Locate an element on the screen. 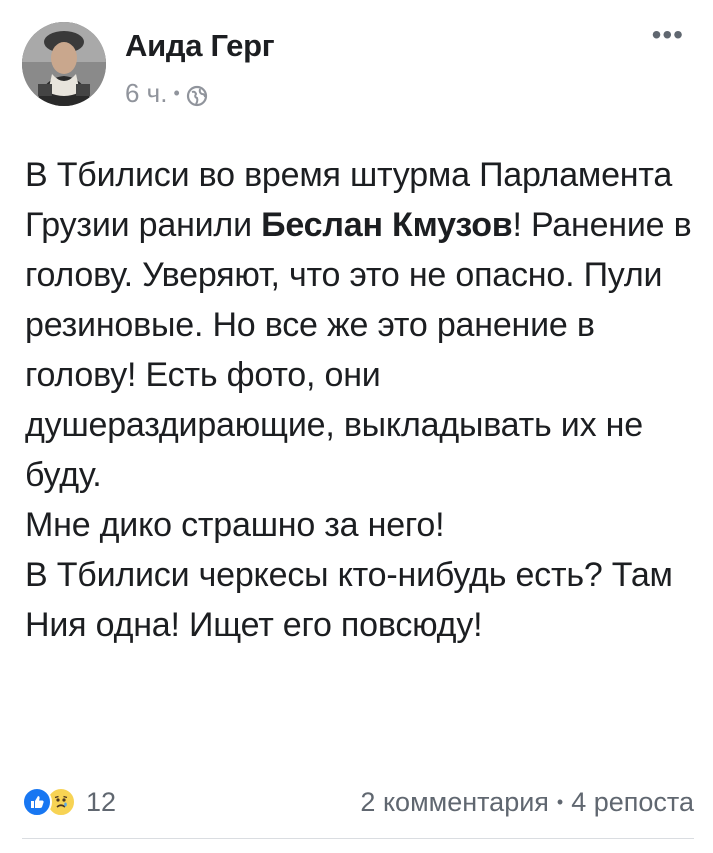  author-name: Аида Герг is located at coordinates (200, 46).